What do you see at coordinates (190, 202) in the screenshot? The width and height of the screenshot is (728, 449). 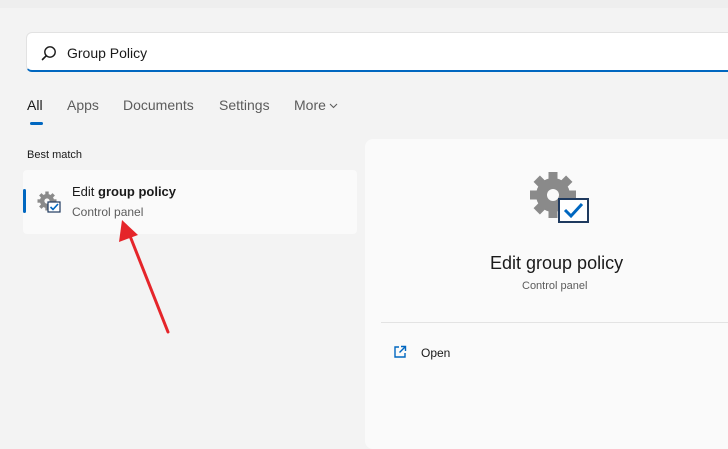 I see `best-match-result: Edit group policy Control panel` at bounding box center [190, 202].